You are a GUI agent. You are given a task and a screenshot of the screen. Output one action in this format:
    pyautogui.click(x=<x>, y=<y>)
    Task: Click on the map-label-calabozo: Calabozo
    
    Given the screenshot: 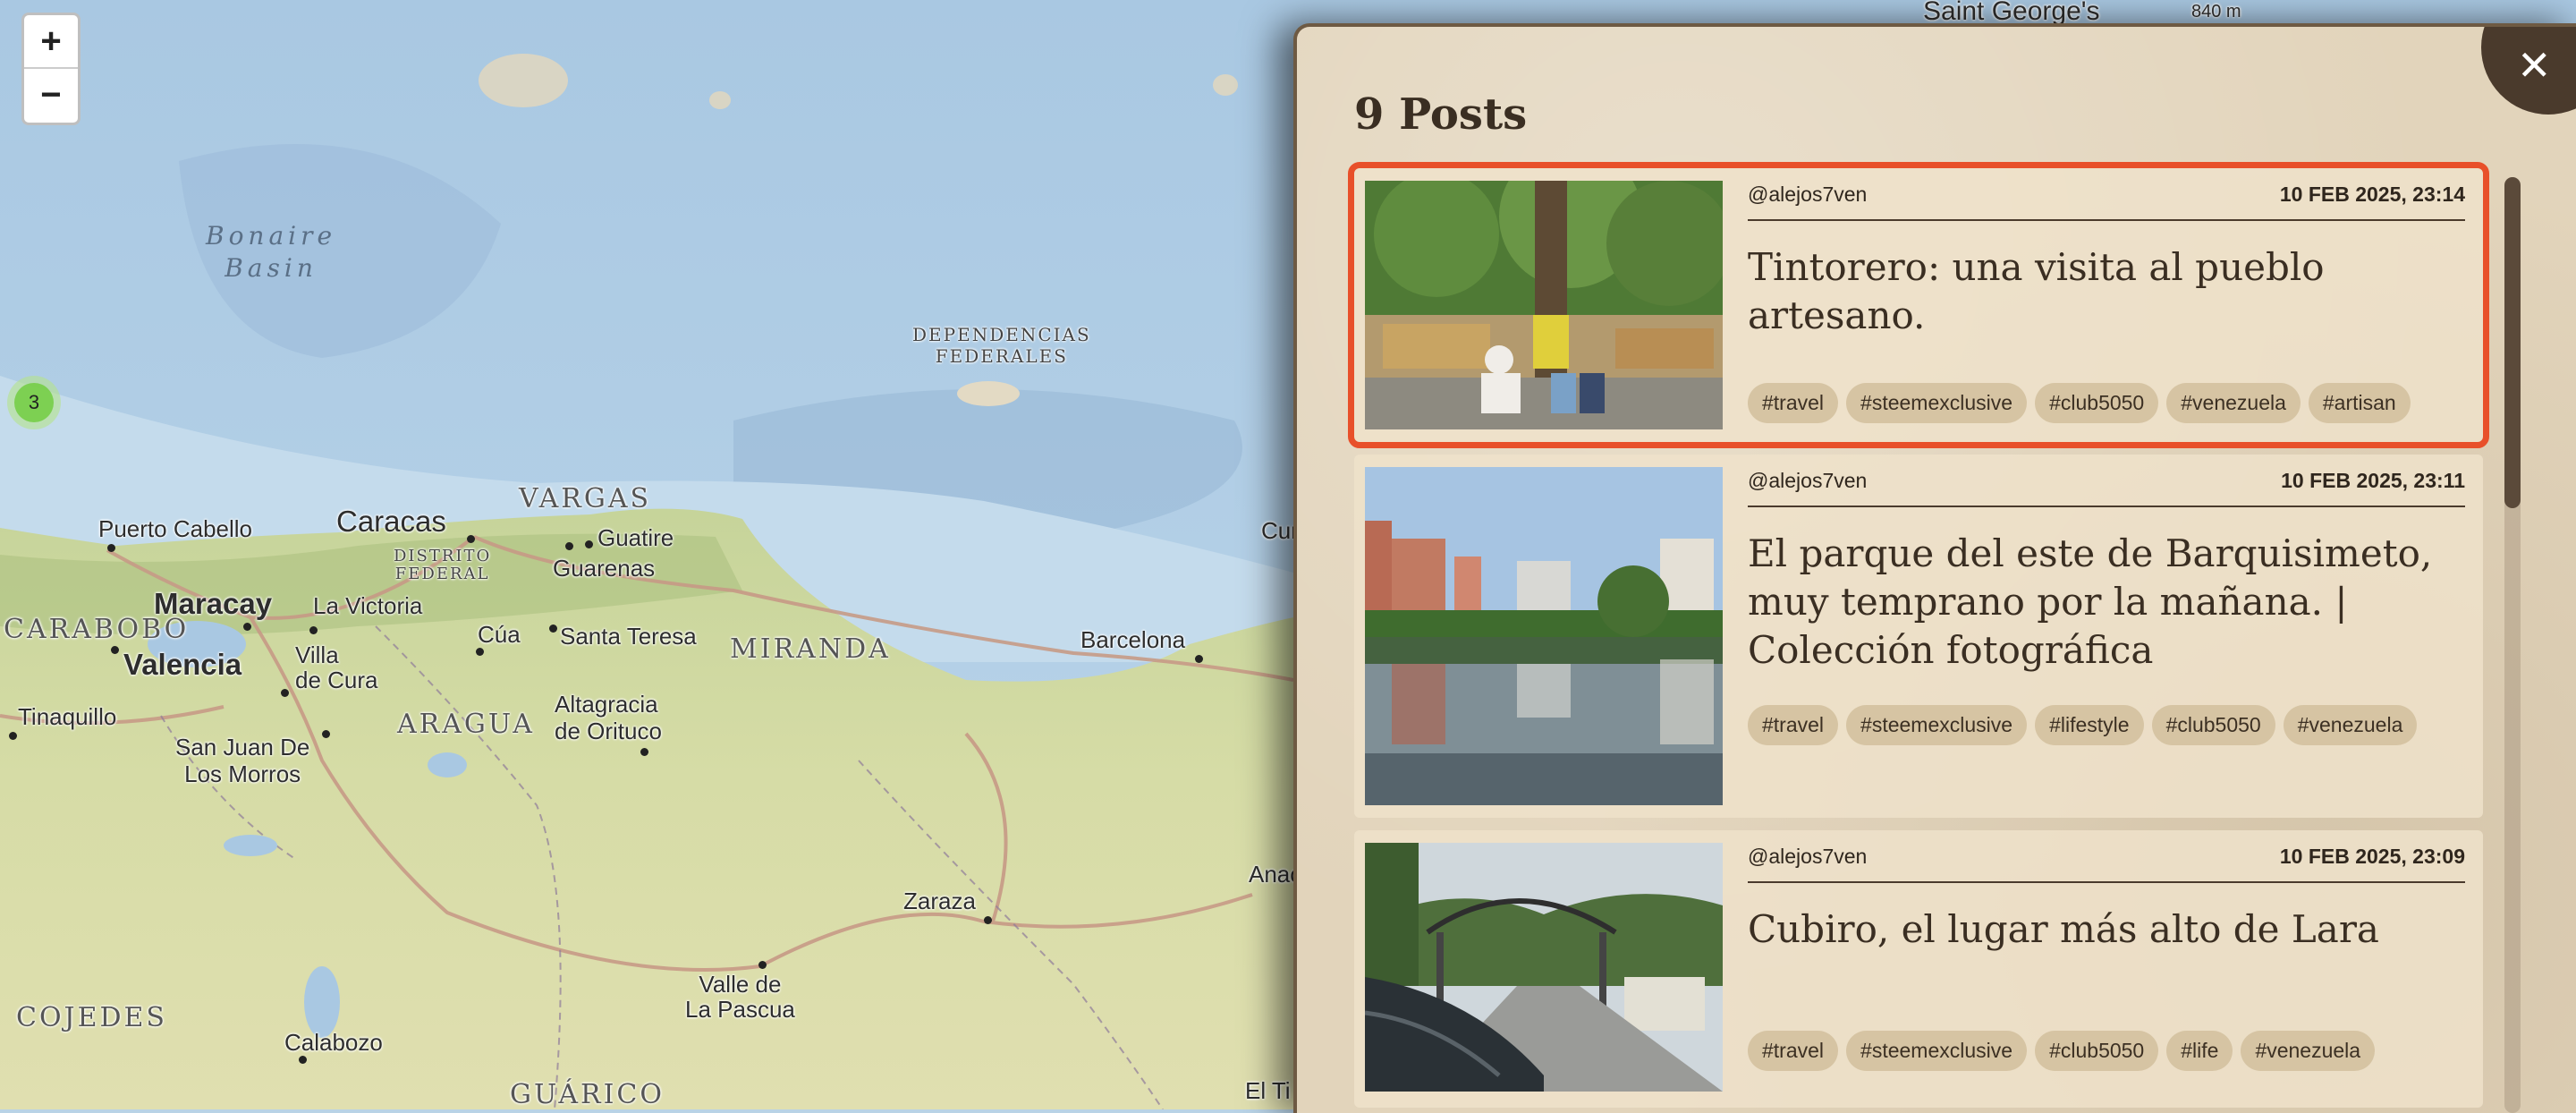 What is the action you would take?
    pyautogui.click(x=333, y=1042)
    